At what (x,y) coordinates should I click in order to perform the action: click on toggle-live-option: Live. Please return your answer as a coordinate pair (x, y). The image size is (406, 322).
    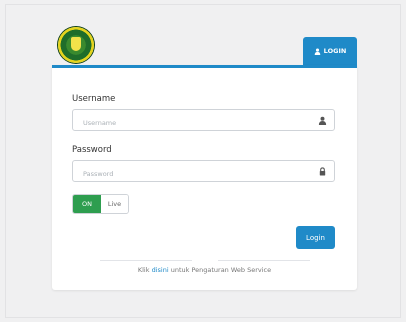
    Looking at the image, I should click on (114, 204).